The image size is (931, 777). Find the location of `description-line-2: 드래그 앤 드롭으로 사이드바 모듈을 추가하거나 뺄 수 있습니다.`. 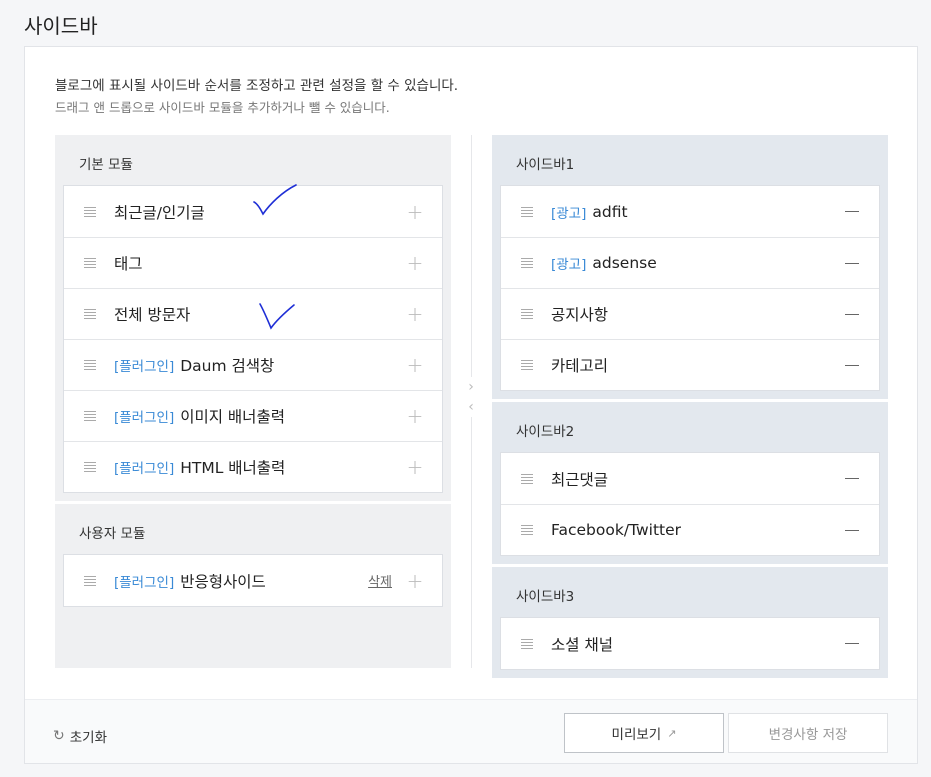

description-line-2: 드래그 앤 드롭으로 사이드바 모듈을 추가하거나 뺄 수 있습니다. is located at coordinates (222, 107).